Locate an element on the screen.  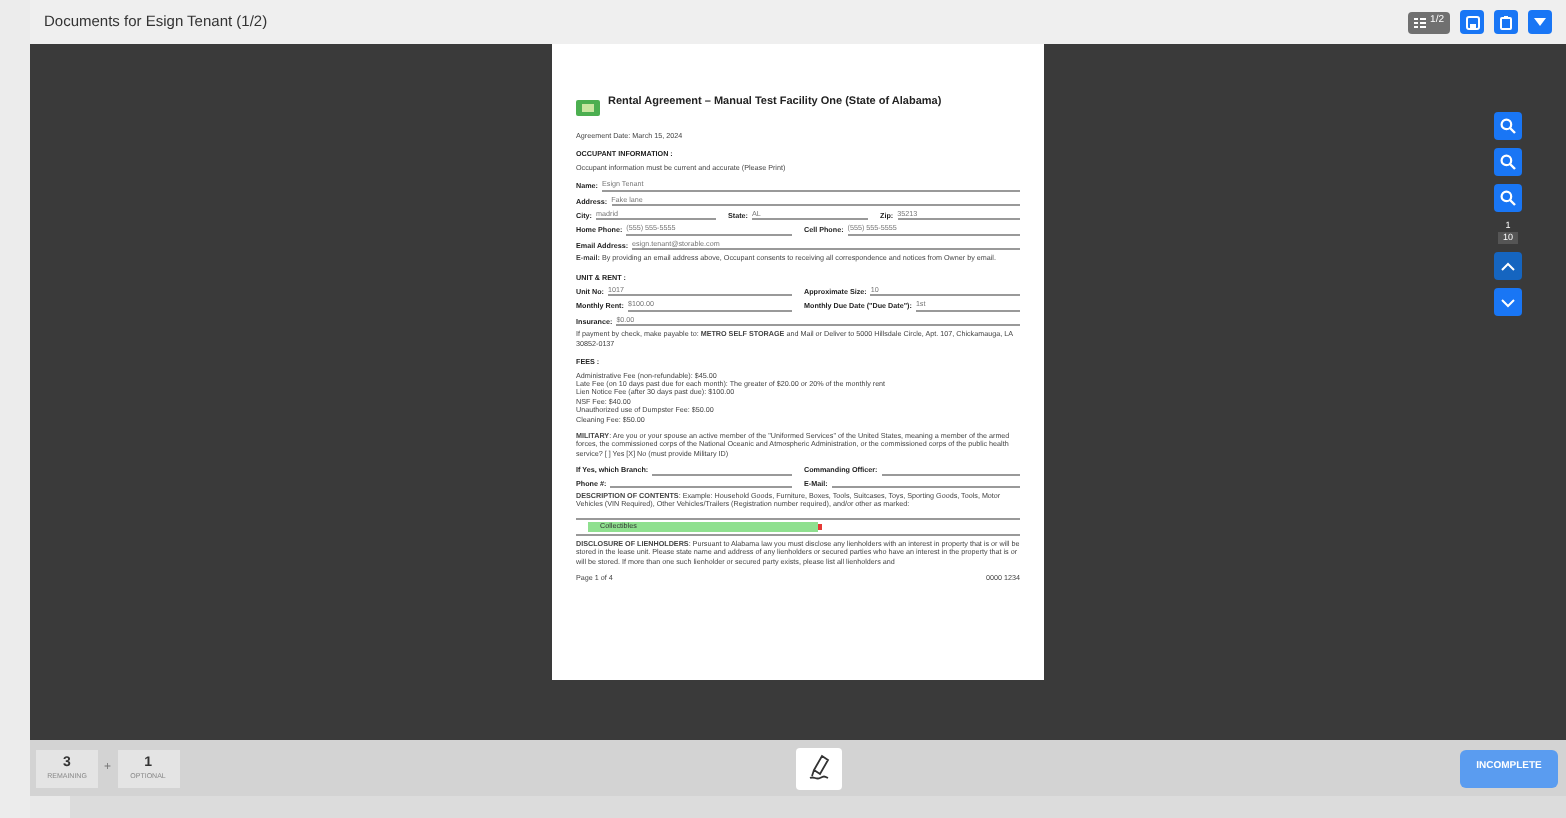
pen-icon is located at coordinates (819, 768).